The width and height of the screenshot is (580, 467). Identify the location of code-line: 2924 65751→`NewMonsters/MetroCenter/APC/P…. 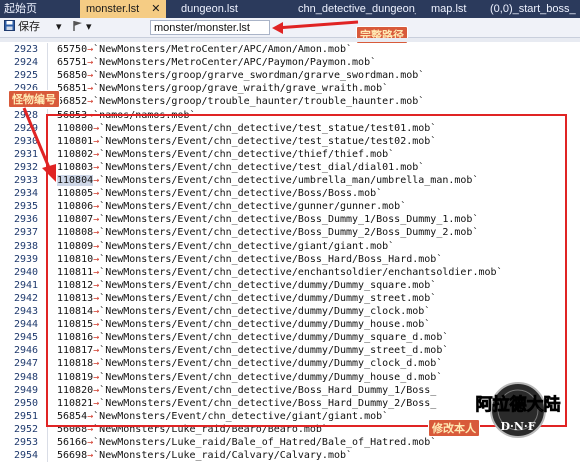
(290, 63).